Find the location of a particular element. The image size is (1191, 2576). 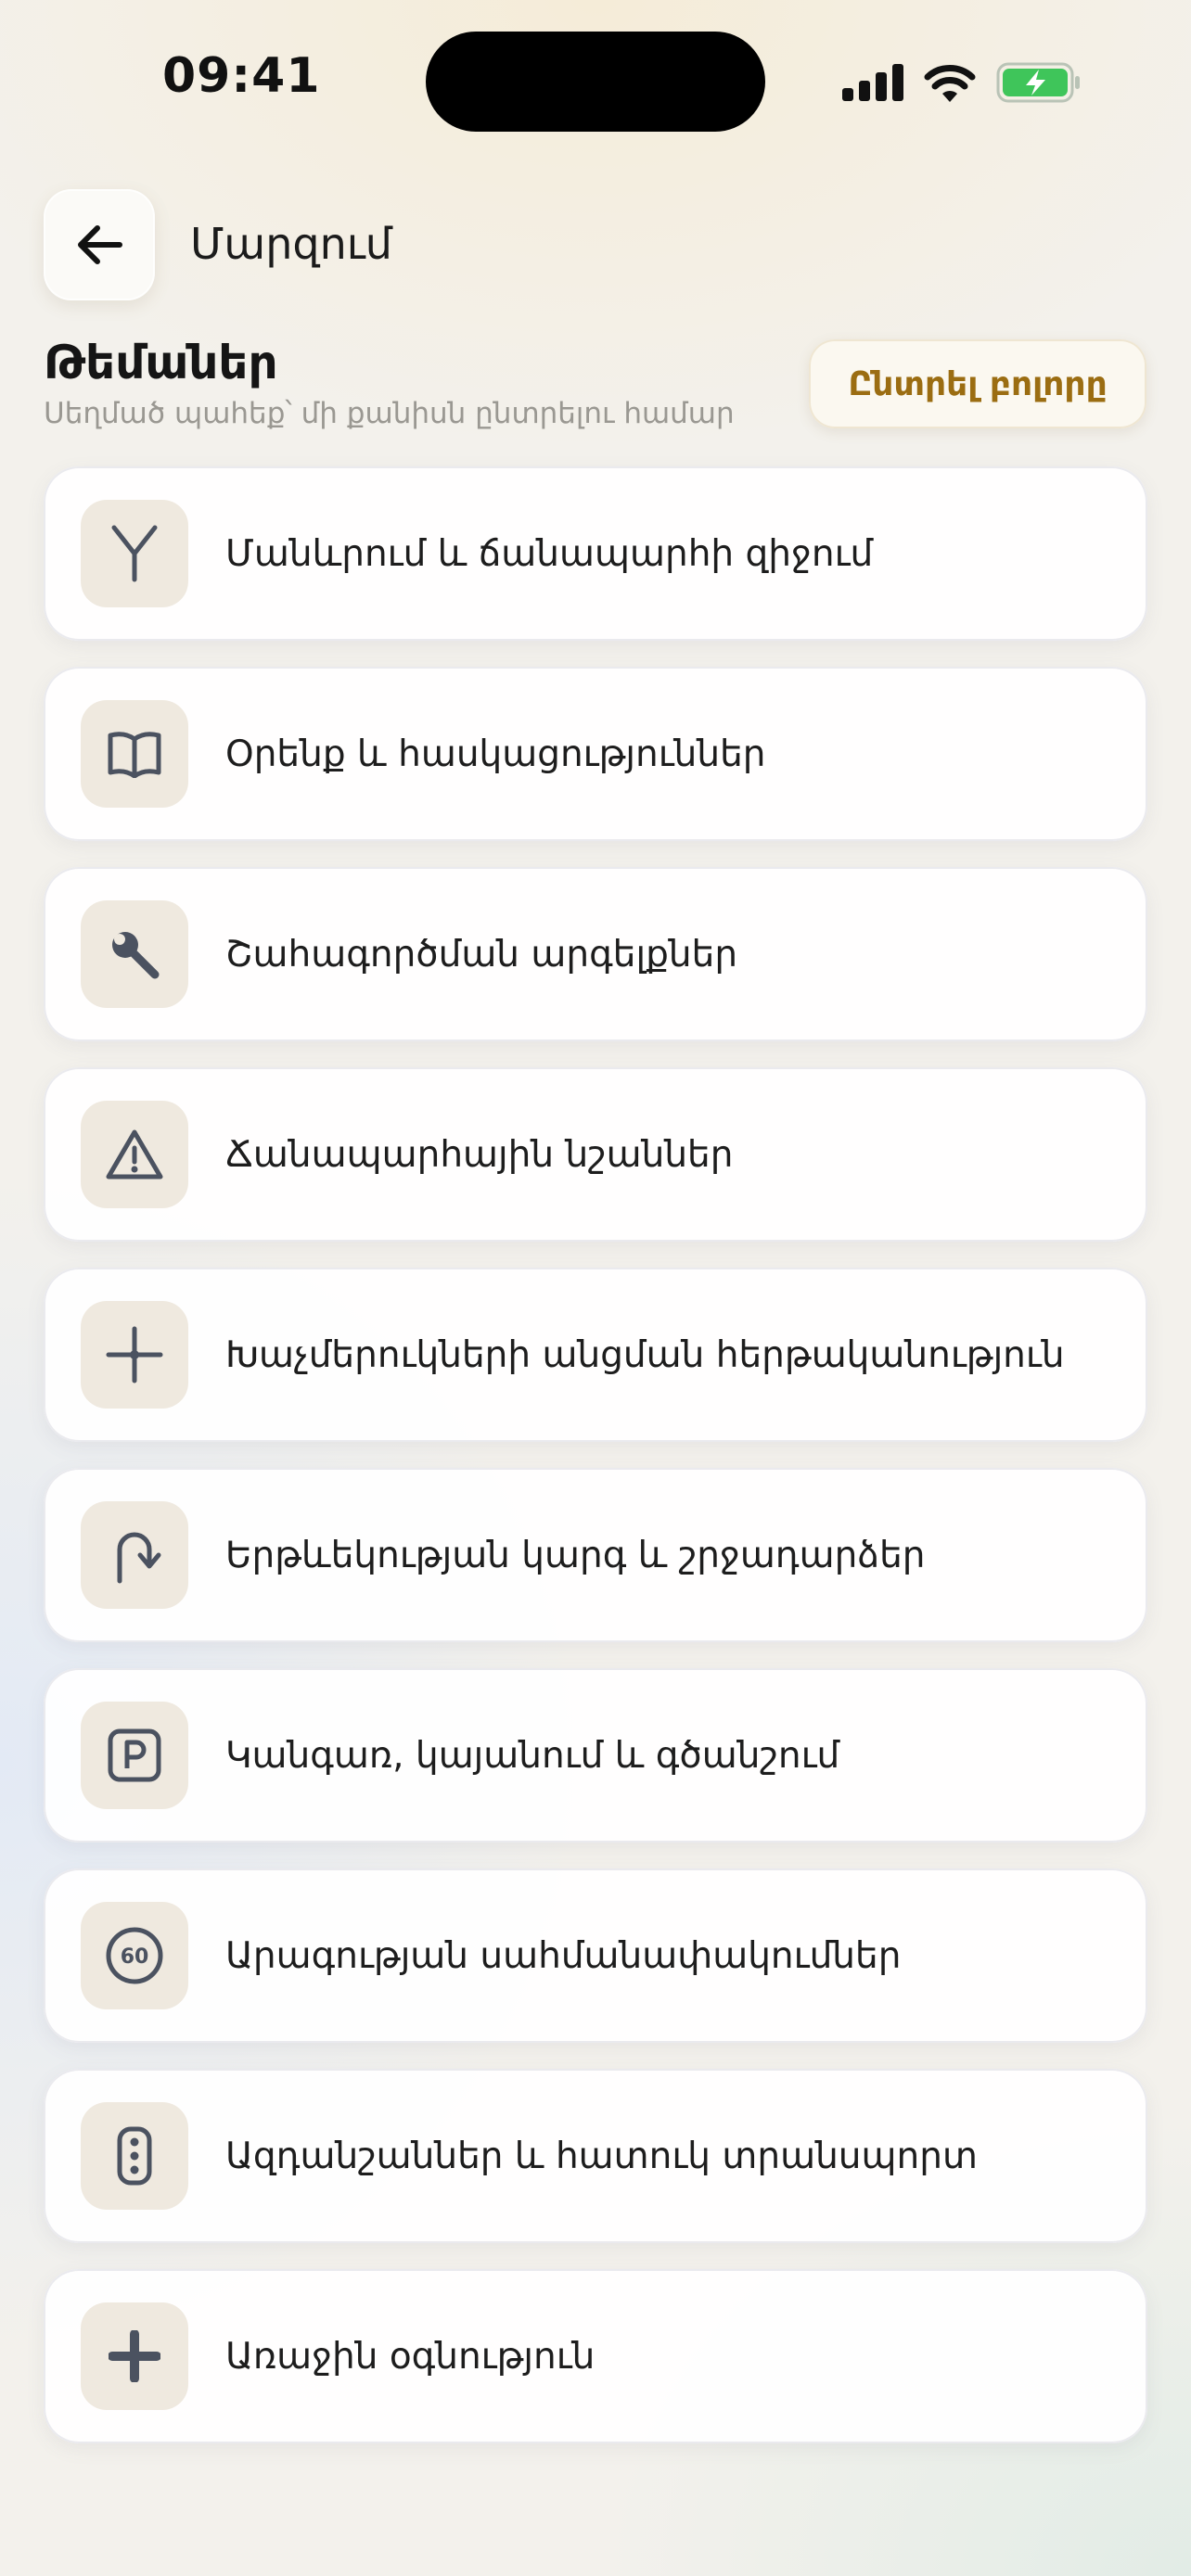

topic-label: Առաջին օգնություն is located at coordinates (411, 2356).